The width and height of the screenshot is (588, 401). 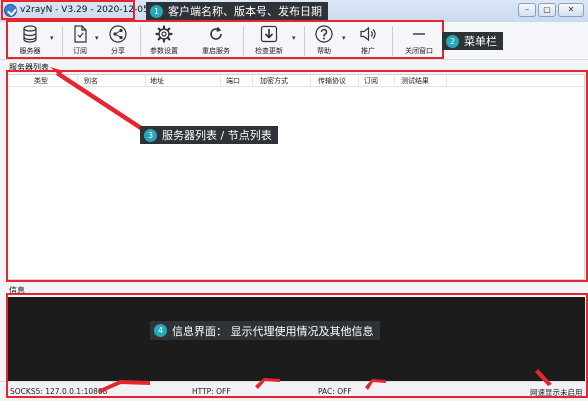 What do you see at coordinates (150, 135) in the screenshot?
I see `annotation-number-badge: 3` at bounding box center [150, 135].